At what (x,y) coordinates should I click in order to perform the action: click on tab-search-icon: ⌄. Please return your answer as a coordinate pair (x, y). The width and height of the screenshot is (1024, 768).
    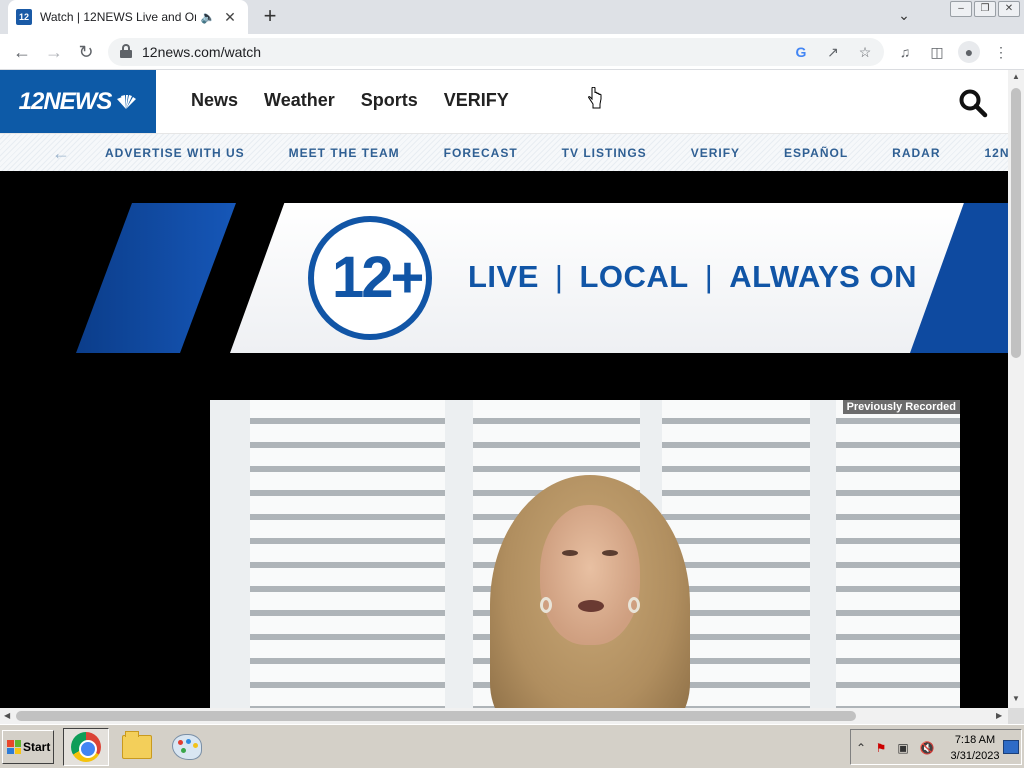
    Looking at the image, I should click on (904, 17).